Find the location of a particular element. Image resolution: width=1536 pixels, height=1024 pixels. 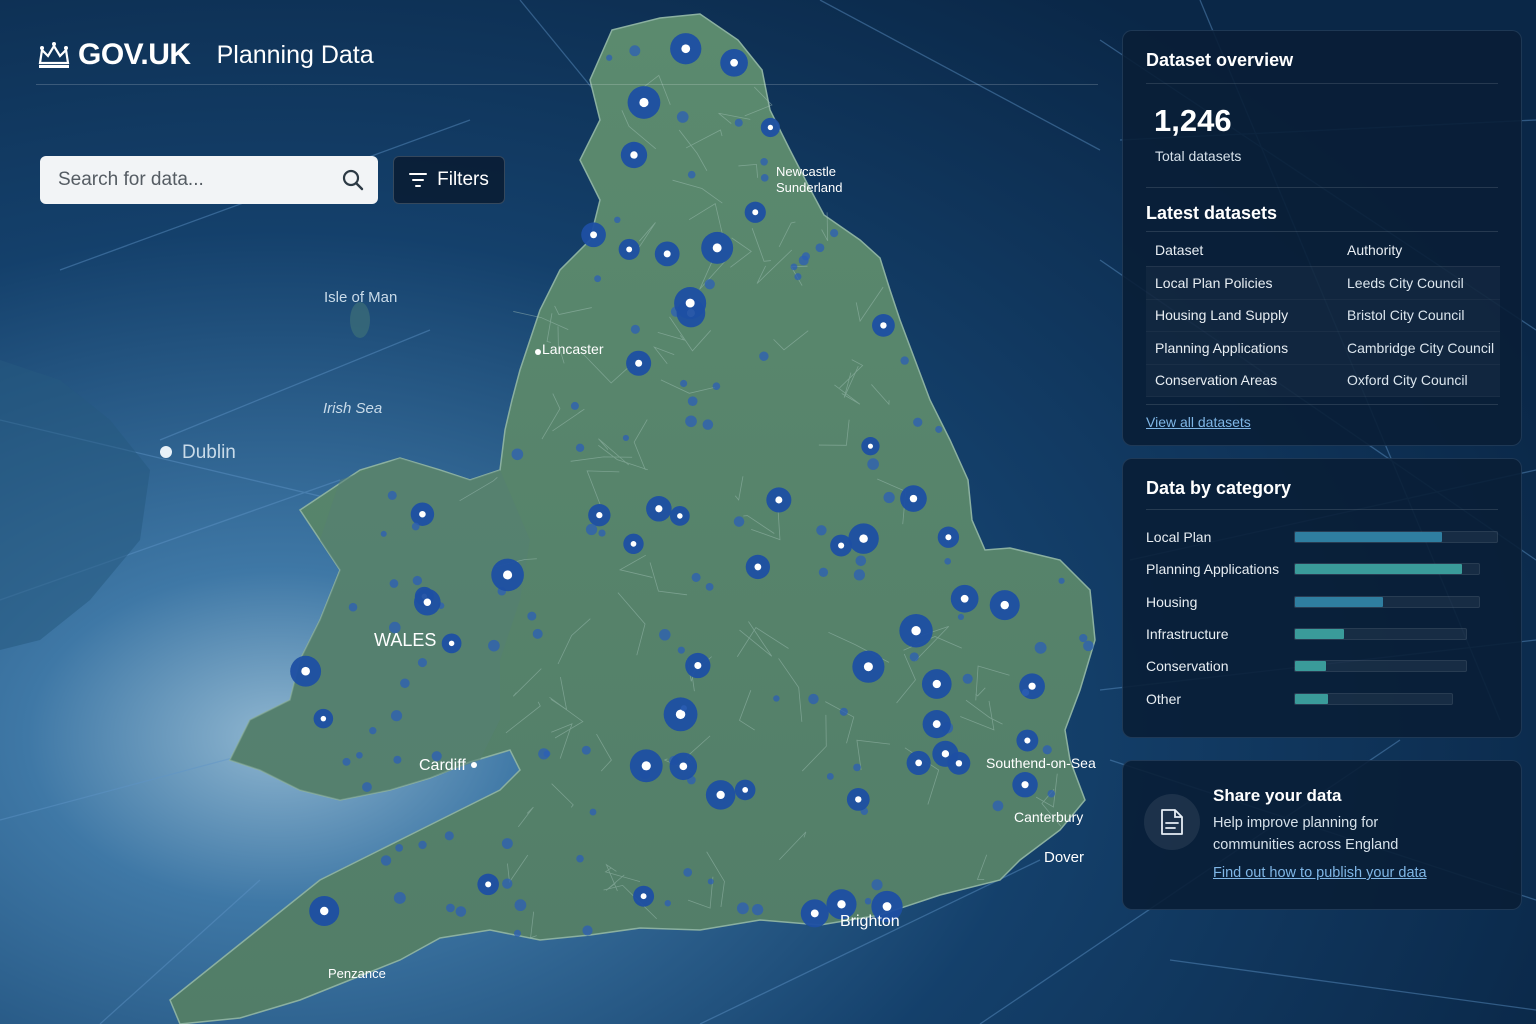

search-icon is located at coordinates (353, 180).